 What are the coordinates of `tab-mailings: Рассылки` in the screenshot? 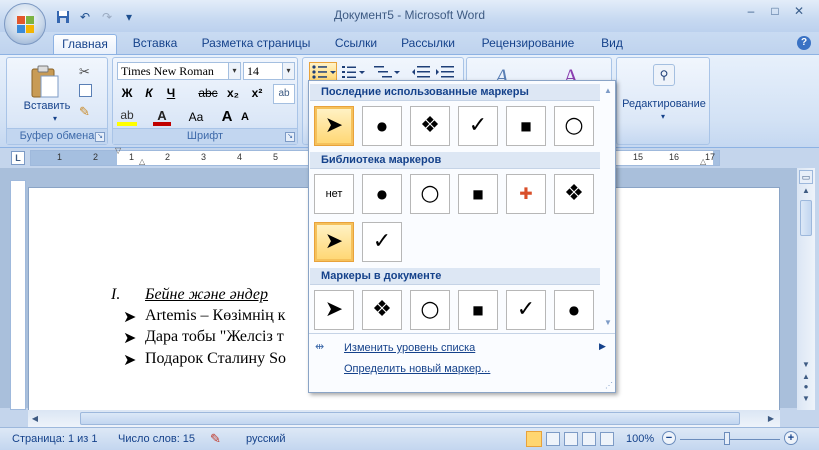 It's located at (428, 44).